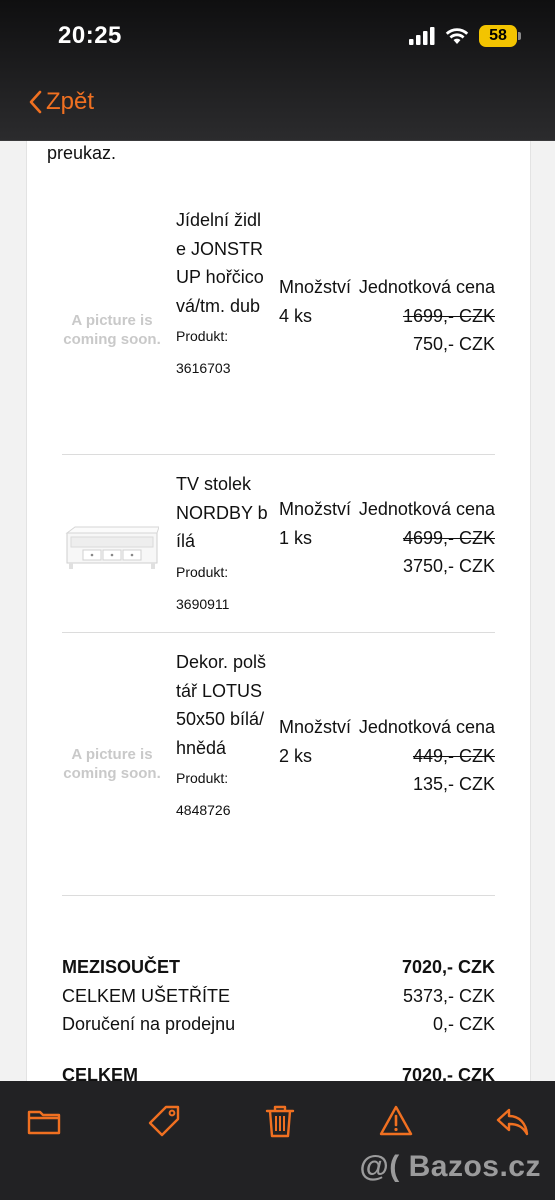  What do you see at coordinates (448, 995) in the screenshot?
I see `savings-value: 5373,- CZK` at bounding box center [448, 995].